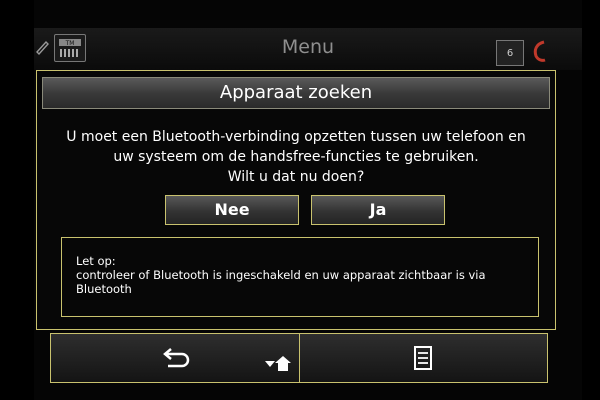  I want to click on message-badge-icon: 6, so click(510, 53).